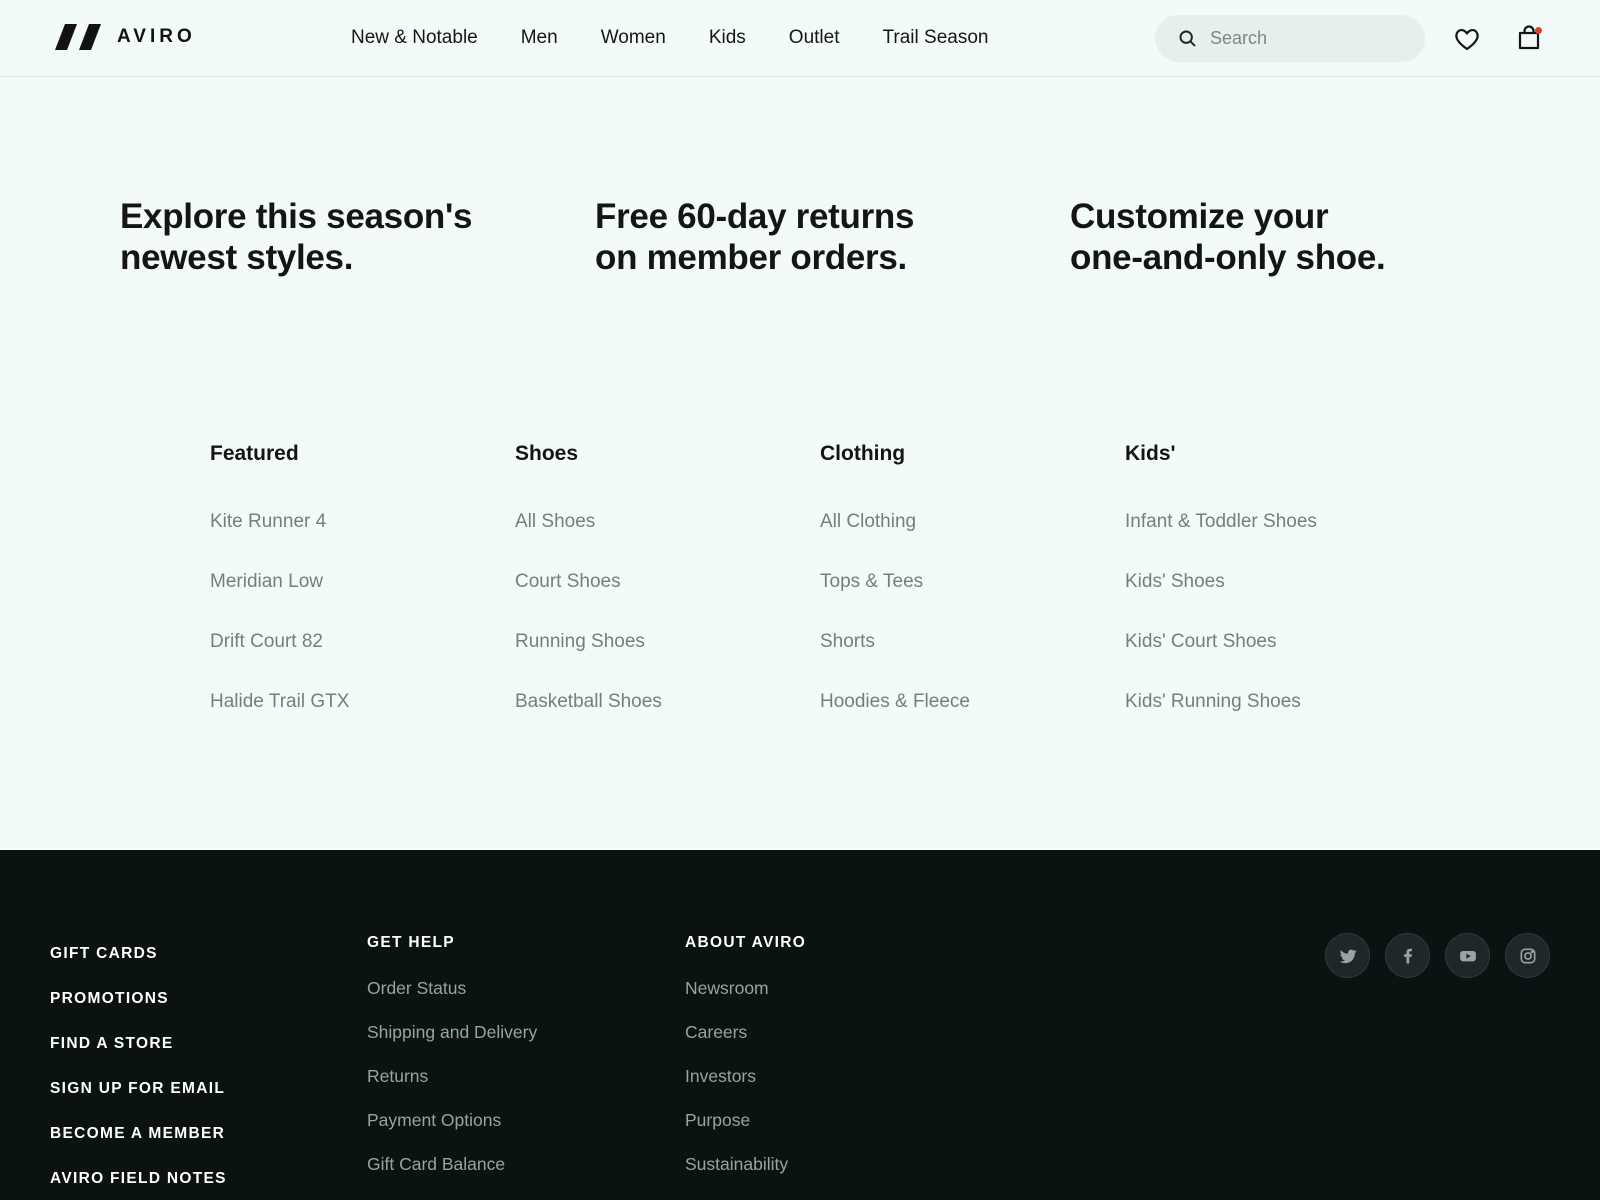 The width and height of the screenshot is (1600, 1200). Describe the element at coordinates (254, 453) in the screenshot. I see `menu-heading: Featured` at that location.